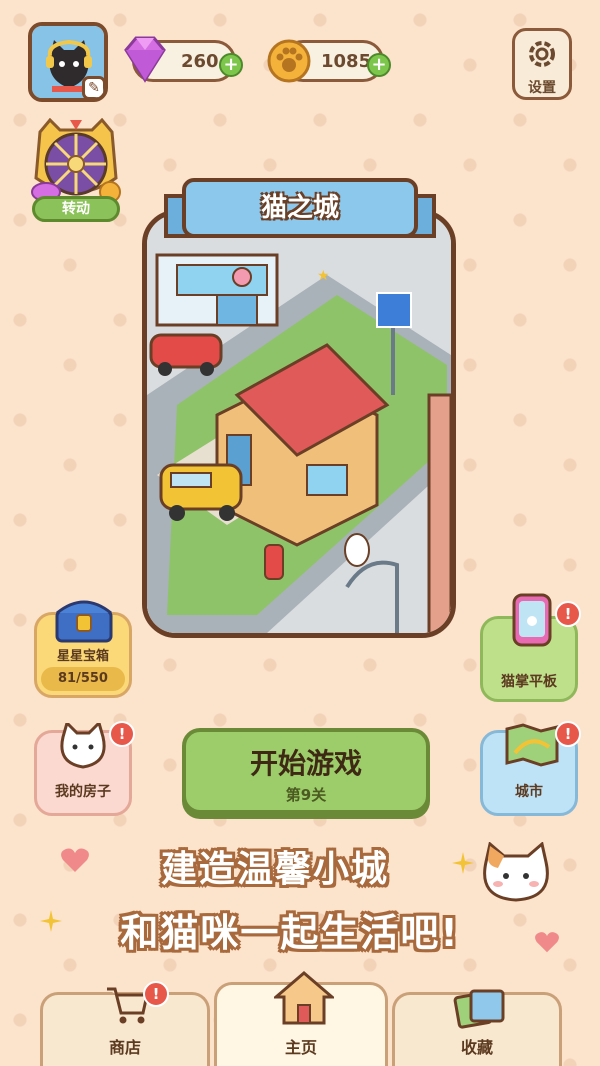 The width and height of the screenshot is (600, 1066). What do you see at coordinates (532, 620) in the screenshot?
I see `tablet-device-icon` at bounding box center [532, 620].